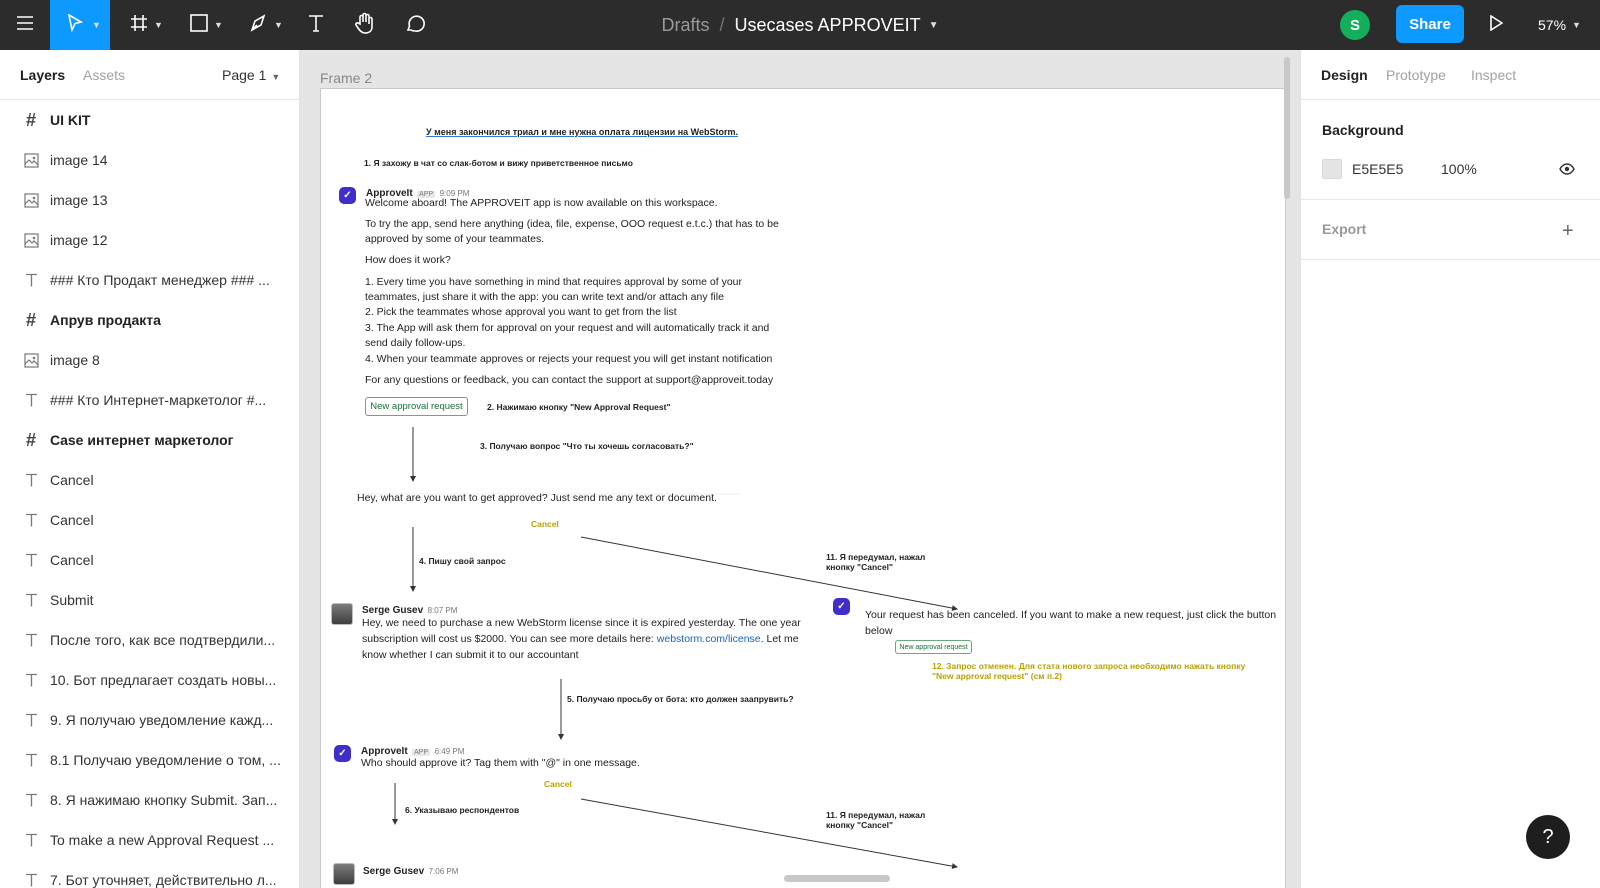 The width and height of the screenshot is (1600, 888). What do you see at coordinates (408, 260) in the screenshot?
I see `welcome-line-4: How does it work?` at bounding box center [408, 260].